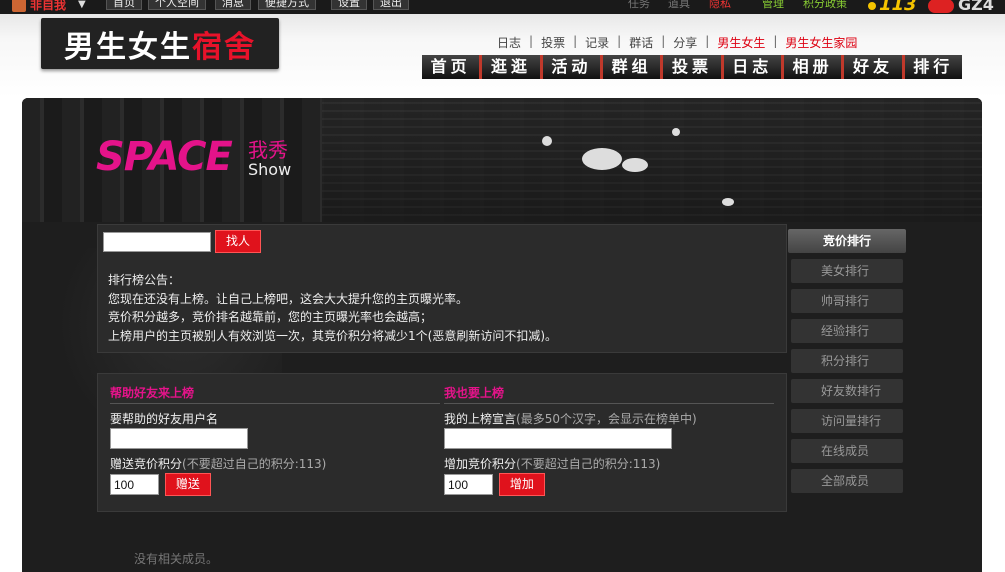 The image size is (1005, 572). I want to click on sublink-group-talk: 群话, so click(641, 42).